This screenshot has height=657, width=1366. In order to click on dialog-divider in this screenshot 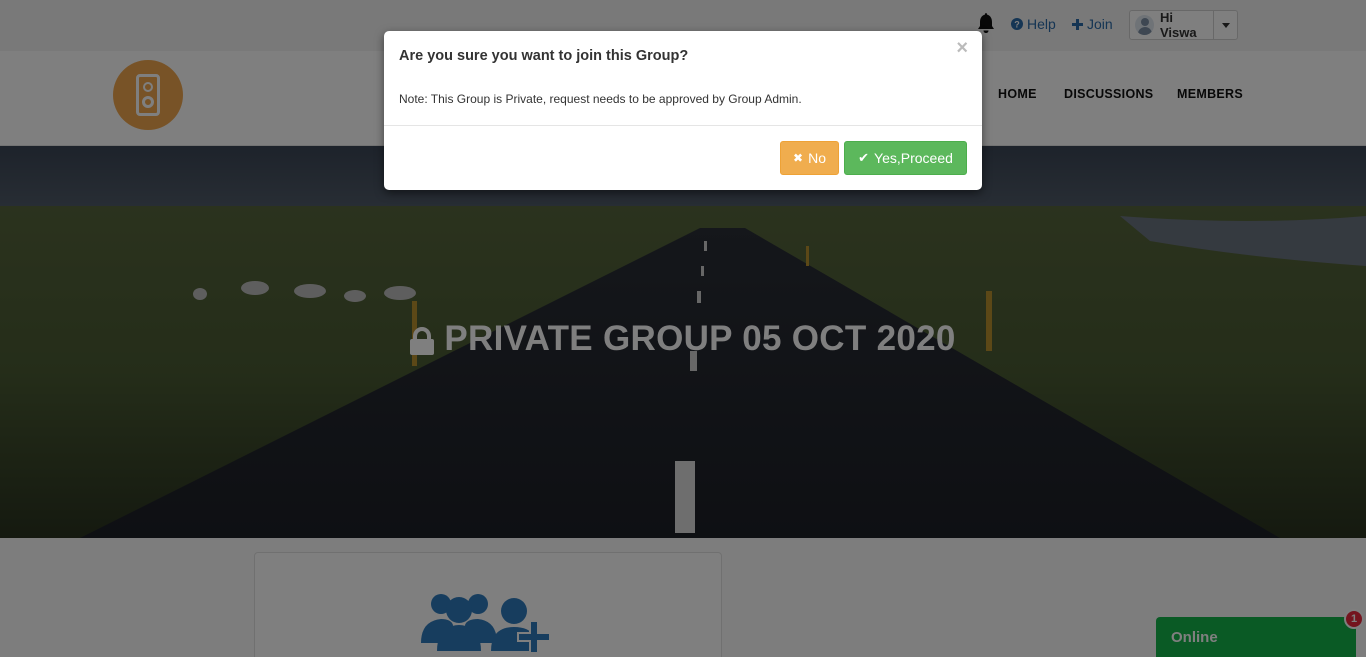, I will do `click(683, 125)`.